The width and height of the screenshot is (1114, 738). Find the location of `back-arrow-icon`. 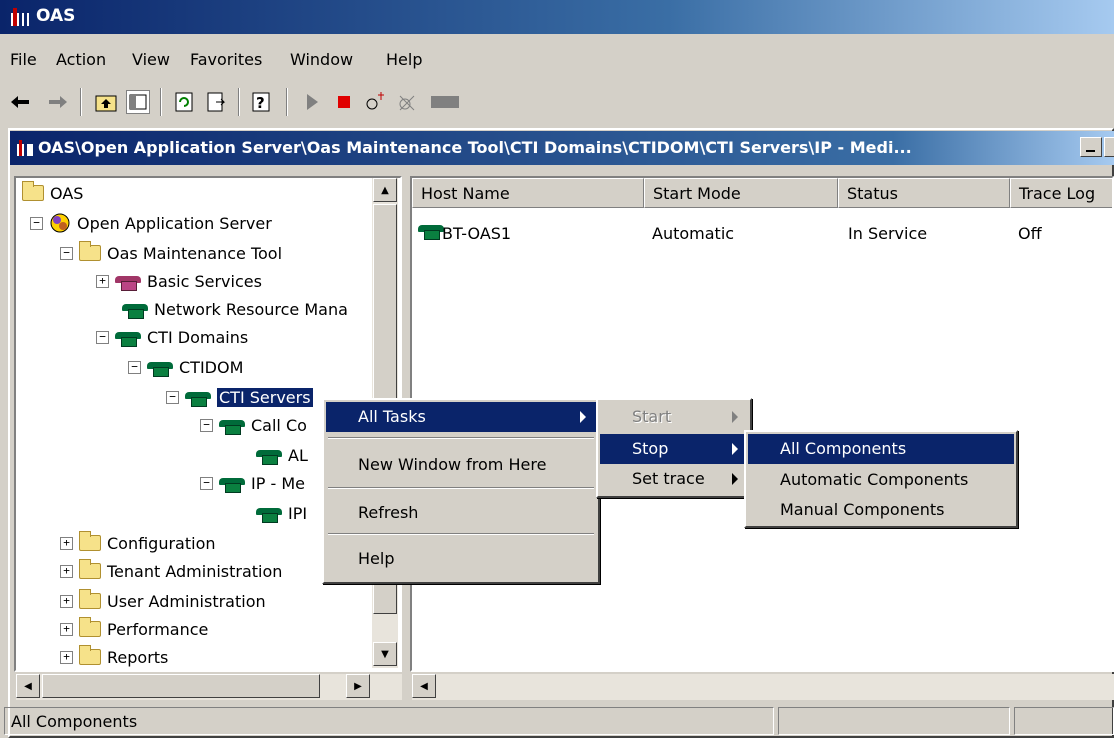

back-arrow-icon is located at coordinates (20, 102).